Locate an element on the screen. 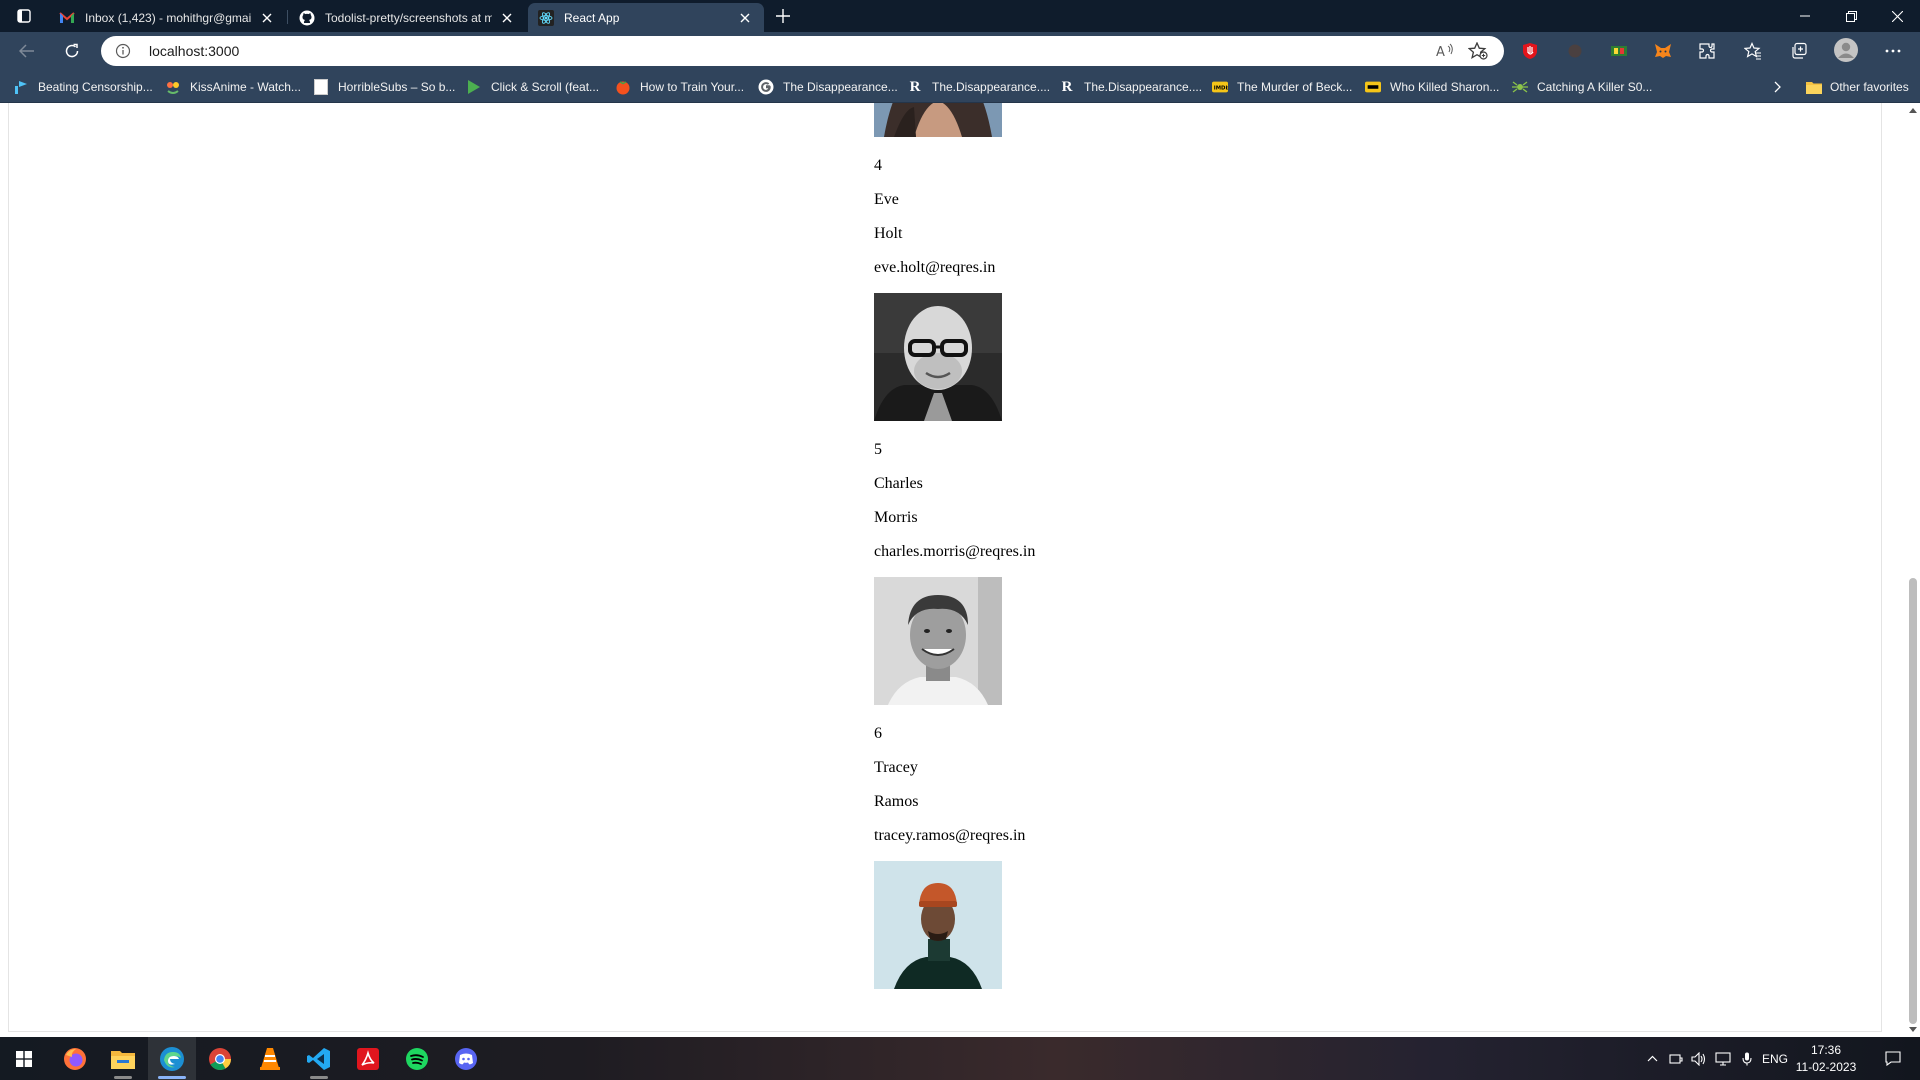  add-favorite-icon is located at coordinates (1477, 52).